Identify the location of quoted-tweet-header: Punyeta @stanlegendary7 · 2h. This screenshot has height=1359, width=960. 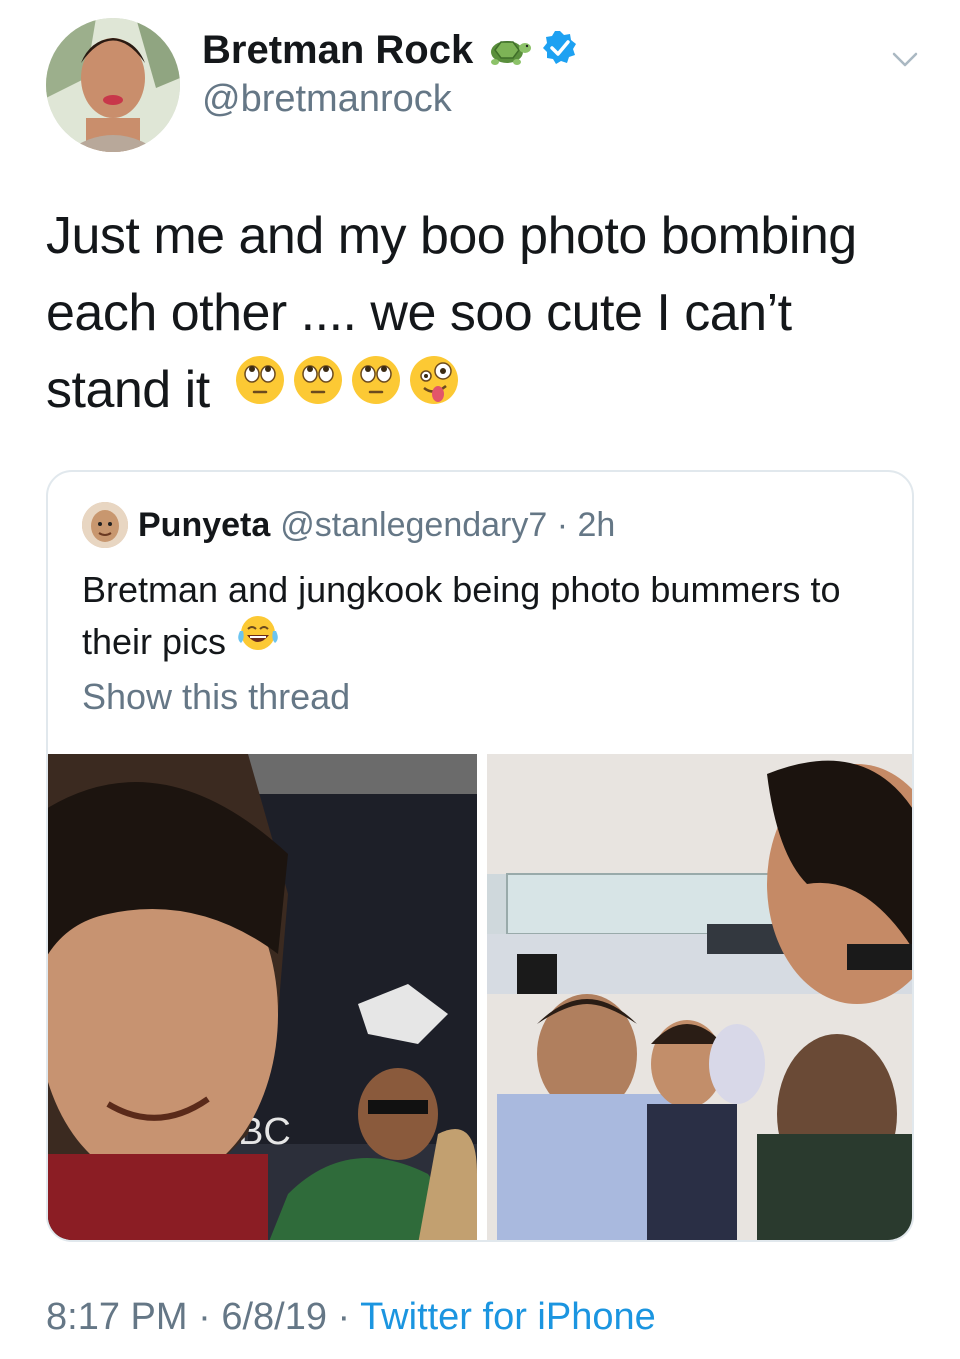
(348, 525).